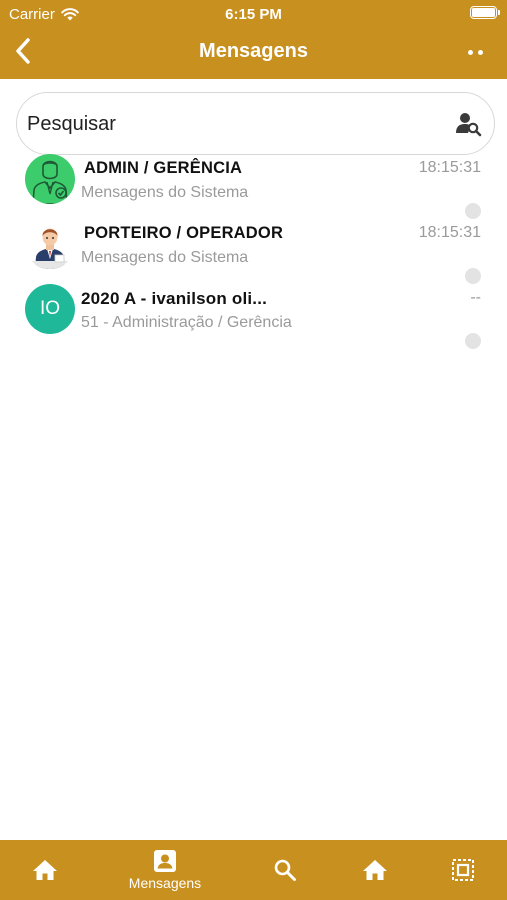 The height and width of the screenshot is (900, 507). I want to click on status-bar: Carrier 6:15 PM, so click(253, 14).